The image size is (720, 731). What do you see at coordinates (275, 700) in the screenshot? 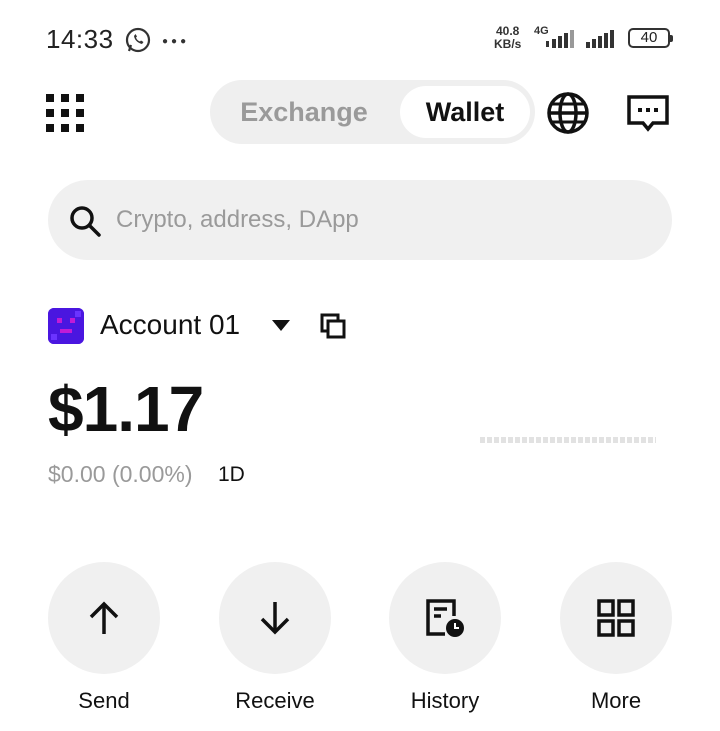
I see `receive-label: Receive` at bounding box center [275, 700].